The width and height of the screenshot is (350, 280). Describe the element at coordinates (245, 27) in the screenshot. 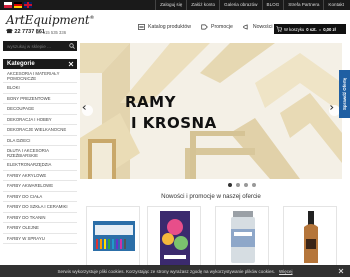

I see `megaphone-icon` at that location.